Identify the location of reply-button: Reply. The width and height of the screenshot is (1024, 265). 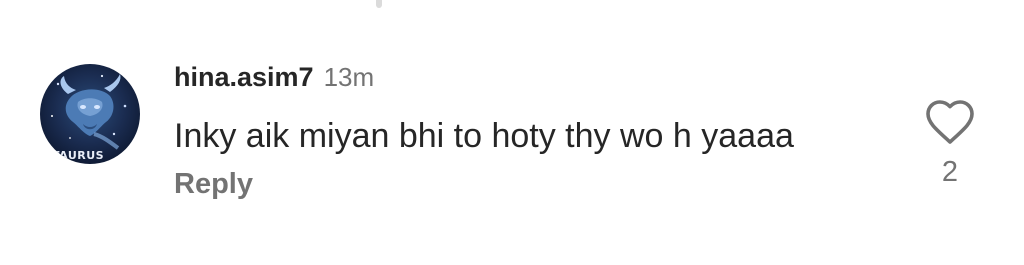
(213, 184).